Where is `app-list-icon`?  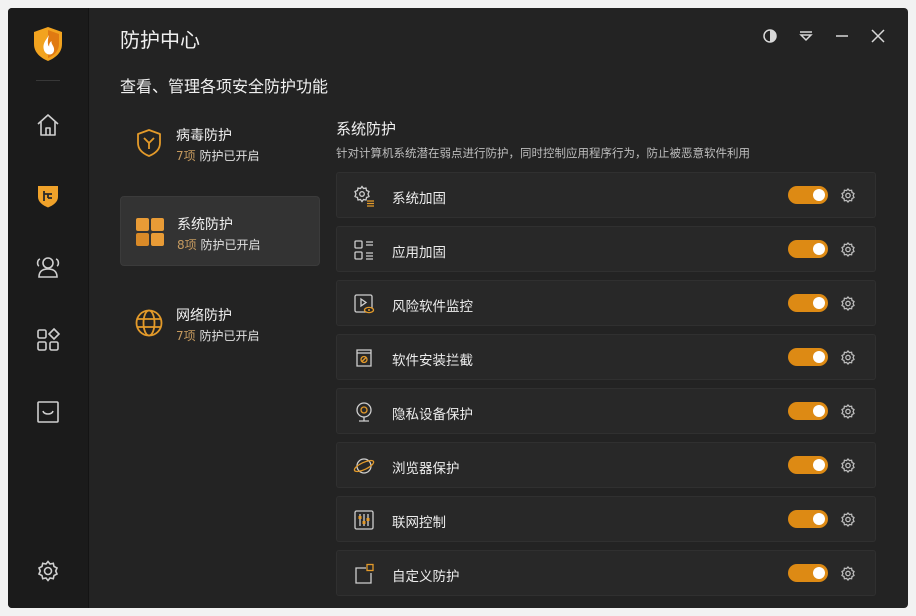
app-list-icon is located at coordinates (364, 250).